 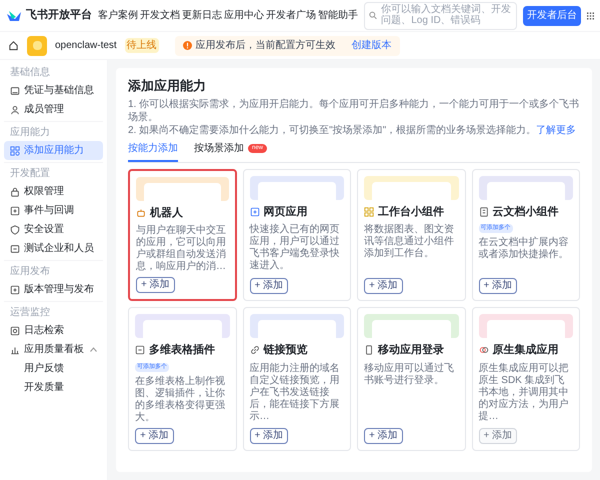 I want to click on learn-more-link: 了解更多, so click(x=556, y=130).